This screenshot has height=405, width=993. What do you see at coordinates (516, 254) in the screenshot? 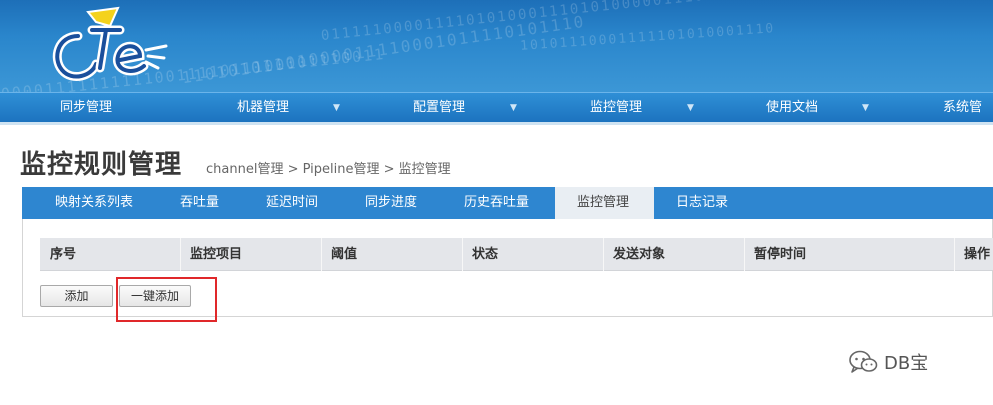
I see `table-header: 序号 监控项目 阈值 状态 发送对象 暂停时间 操作` at bounding box center [516, 254].